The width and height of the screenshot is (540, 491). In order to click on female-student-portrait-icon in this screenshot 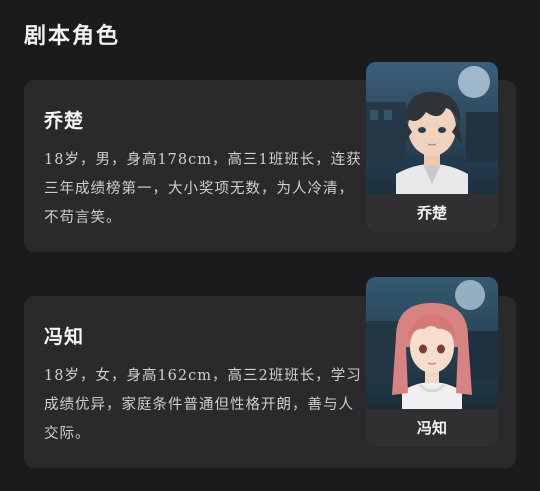, I will do `click(432, 343)`.